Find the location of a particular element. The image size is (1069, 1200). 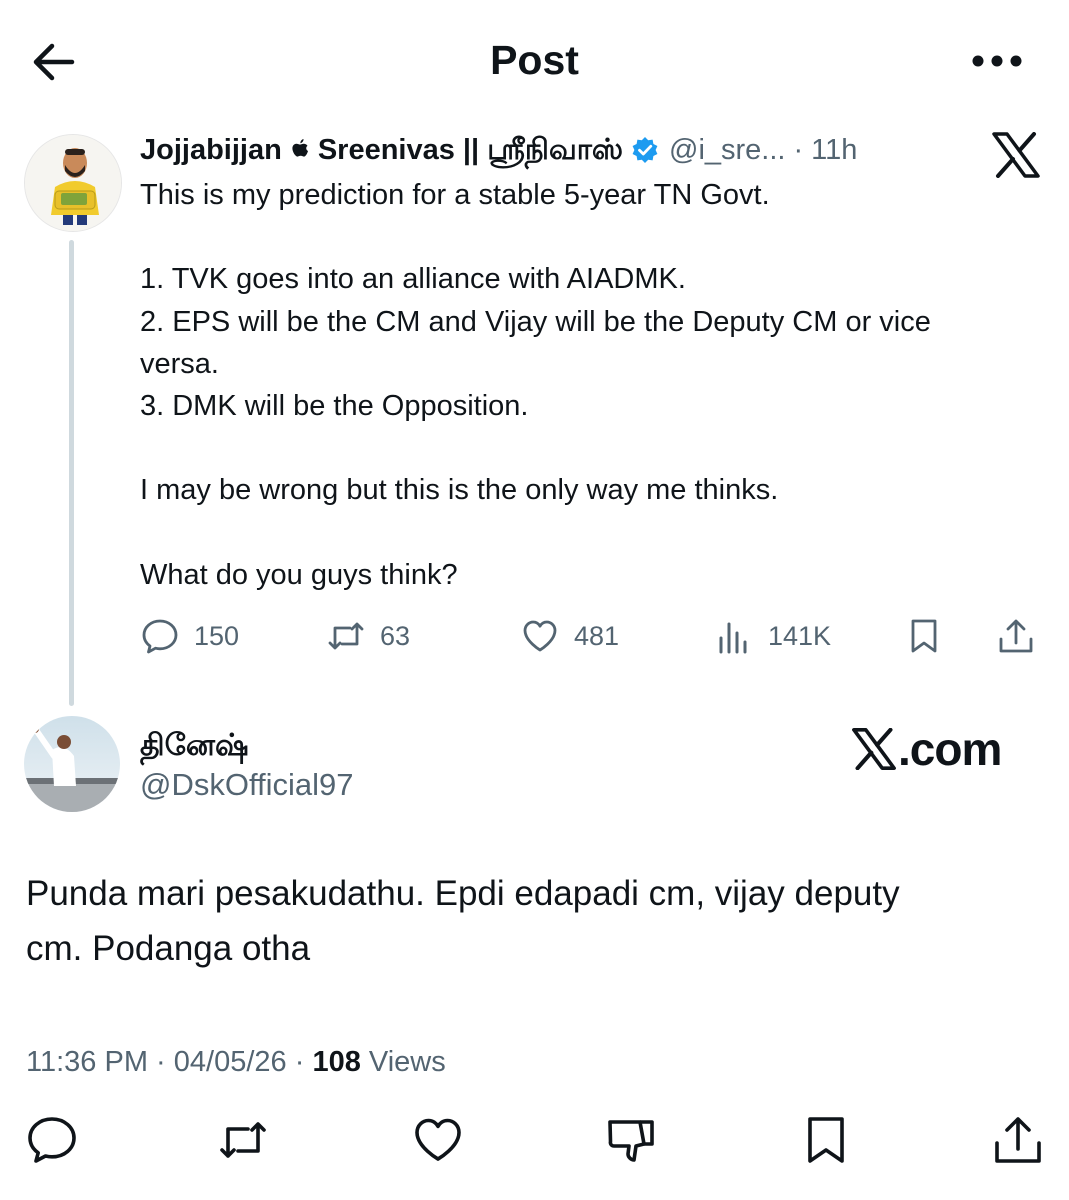

tweet-action-bar: 150 63 481 141K is located at coordinates (590, 636).